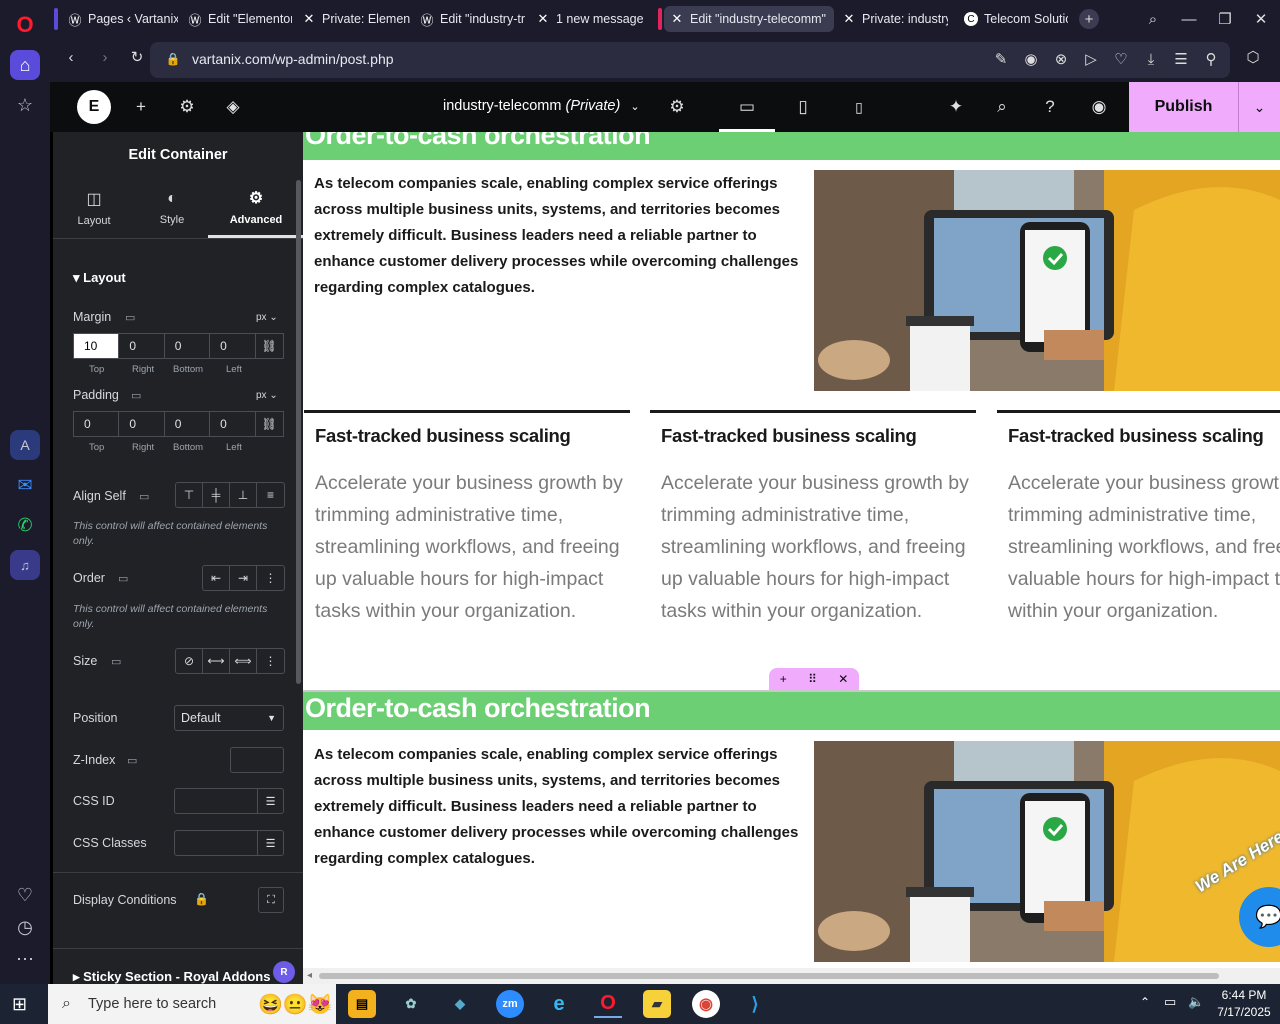 Image resolution: width=1280 pixels, height=1024 pixels. I want to click on page-title: industry-telecomm (Private) ⌄, so click(541, 106).